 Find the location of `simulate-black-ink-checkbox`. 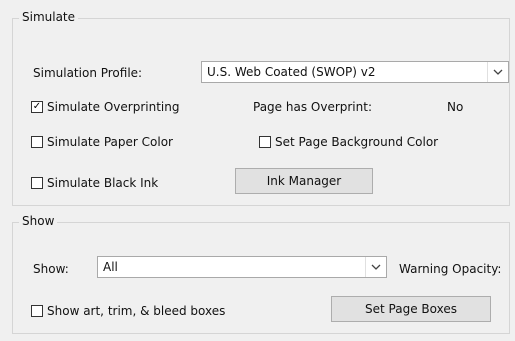

simulate-black-ink-checkbox is located at coordinates (37, 183).